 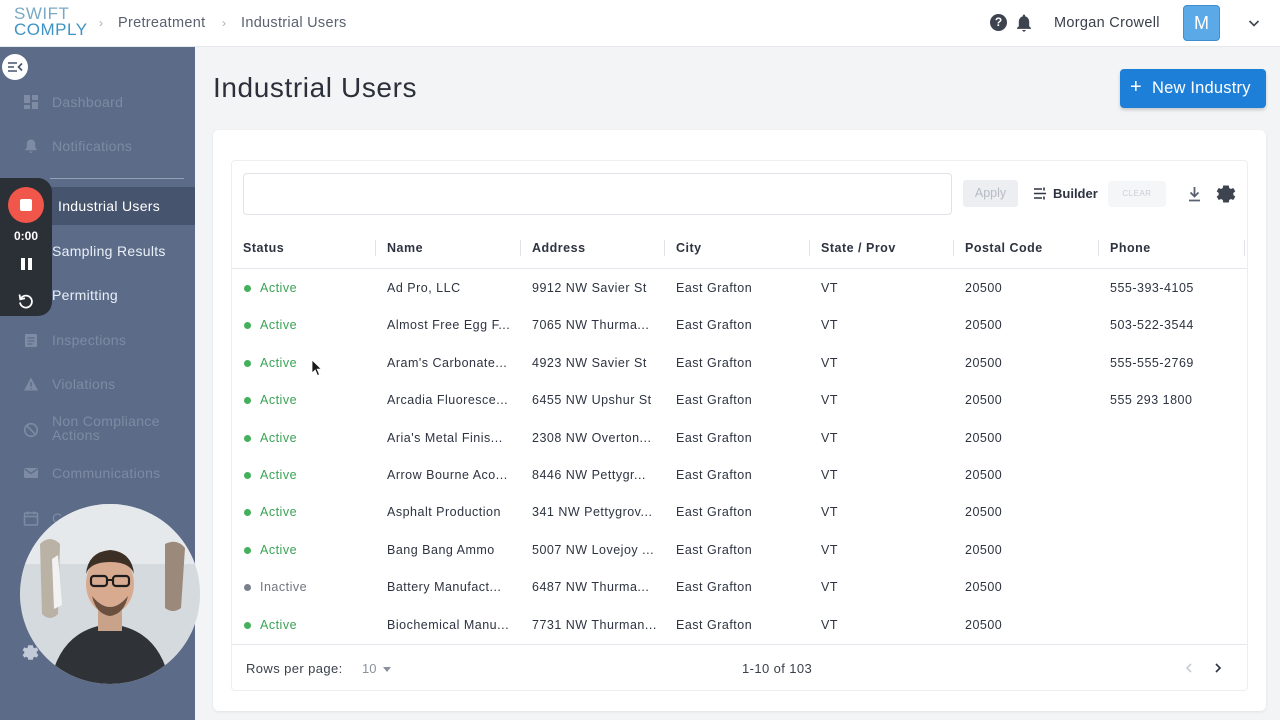 I want to click on collapse-sidebar-button, so click(x=15, y=67).